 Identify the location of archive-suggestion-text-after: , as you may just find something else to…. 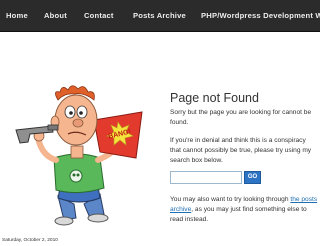
(238, 214).